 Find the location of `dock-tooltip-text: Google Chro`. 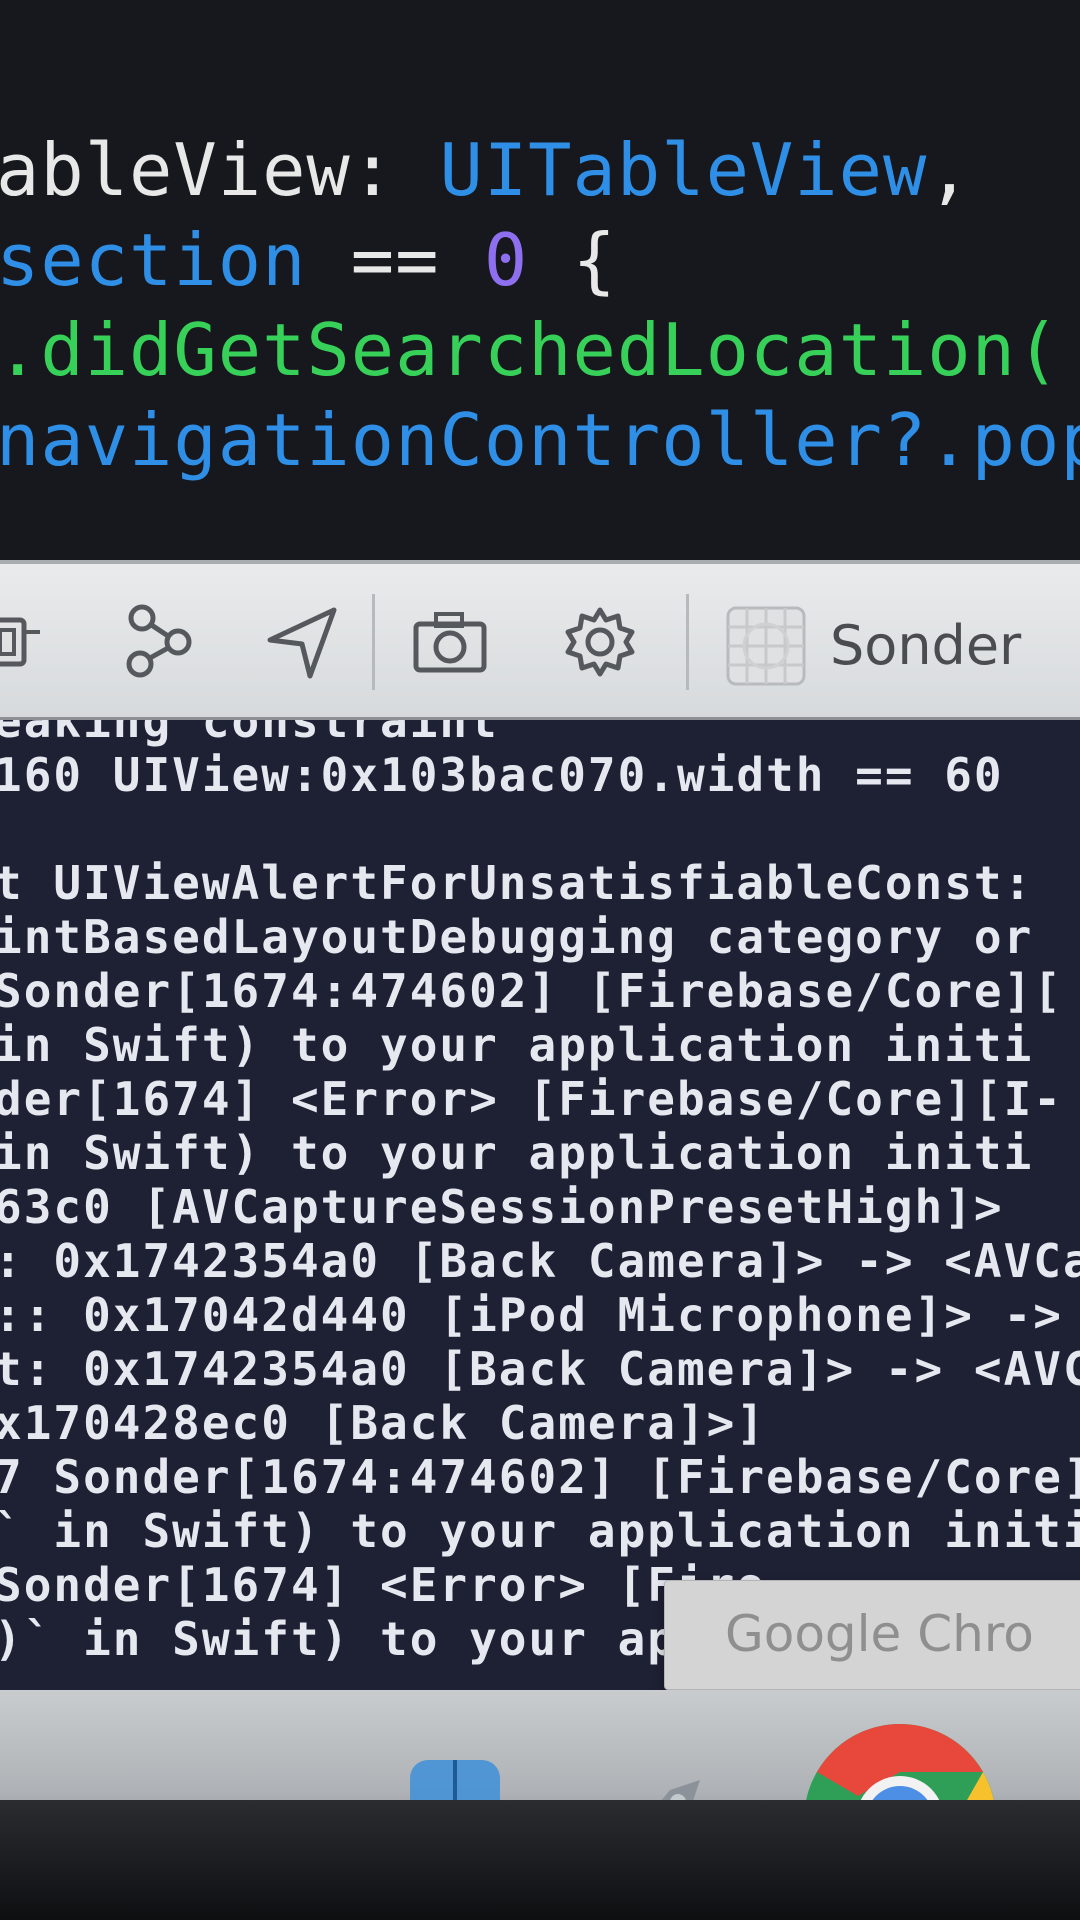

dock-tooltip-text: Google Chro is located at coordinates (879, 1634).